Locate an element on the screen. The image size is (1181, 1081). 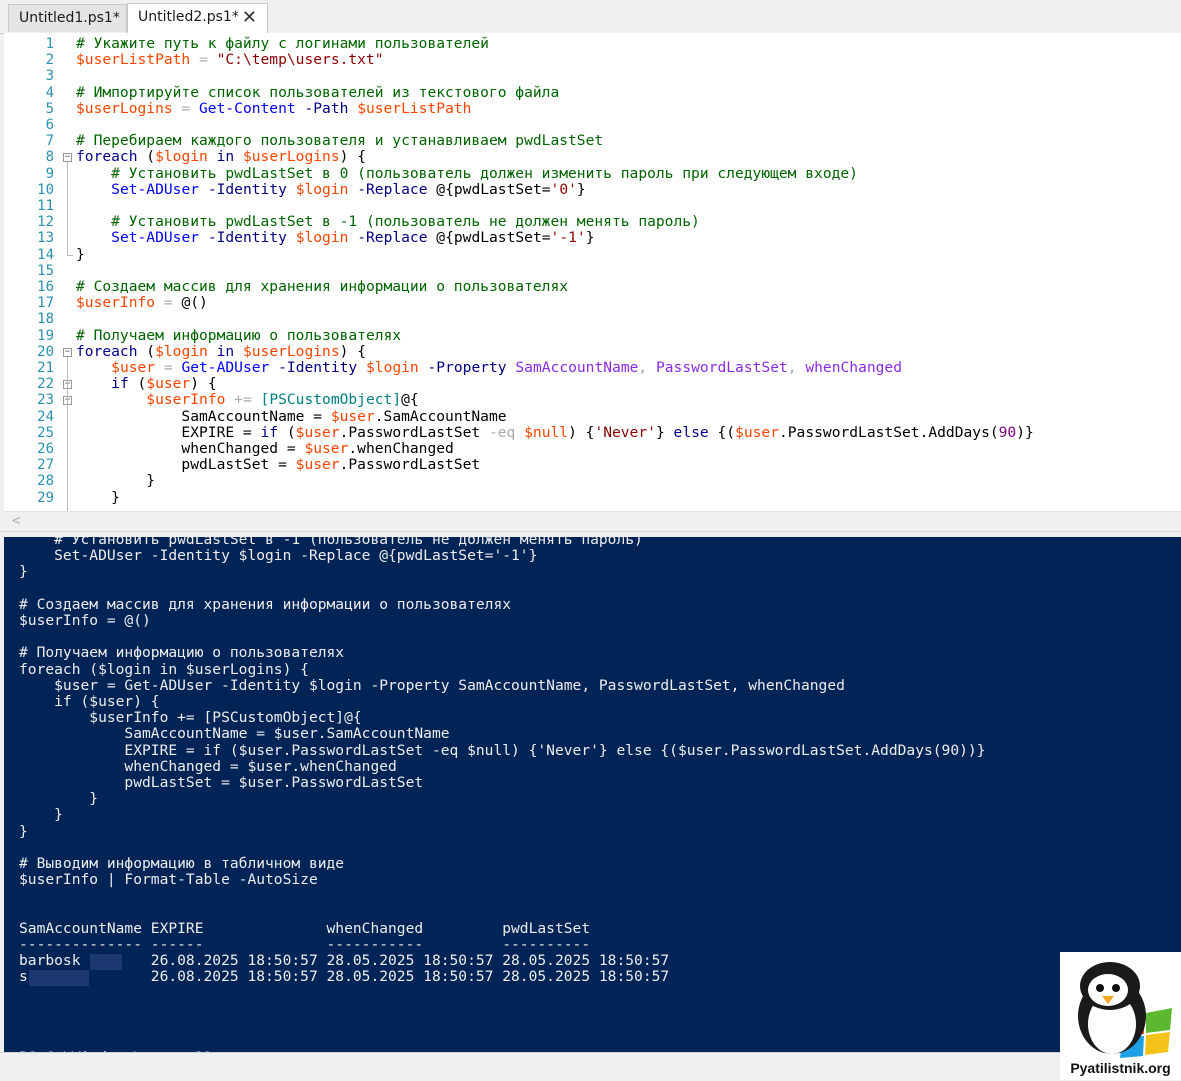
console-line: $userInfo = @() is located at coordinates (85, 620).